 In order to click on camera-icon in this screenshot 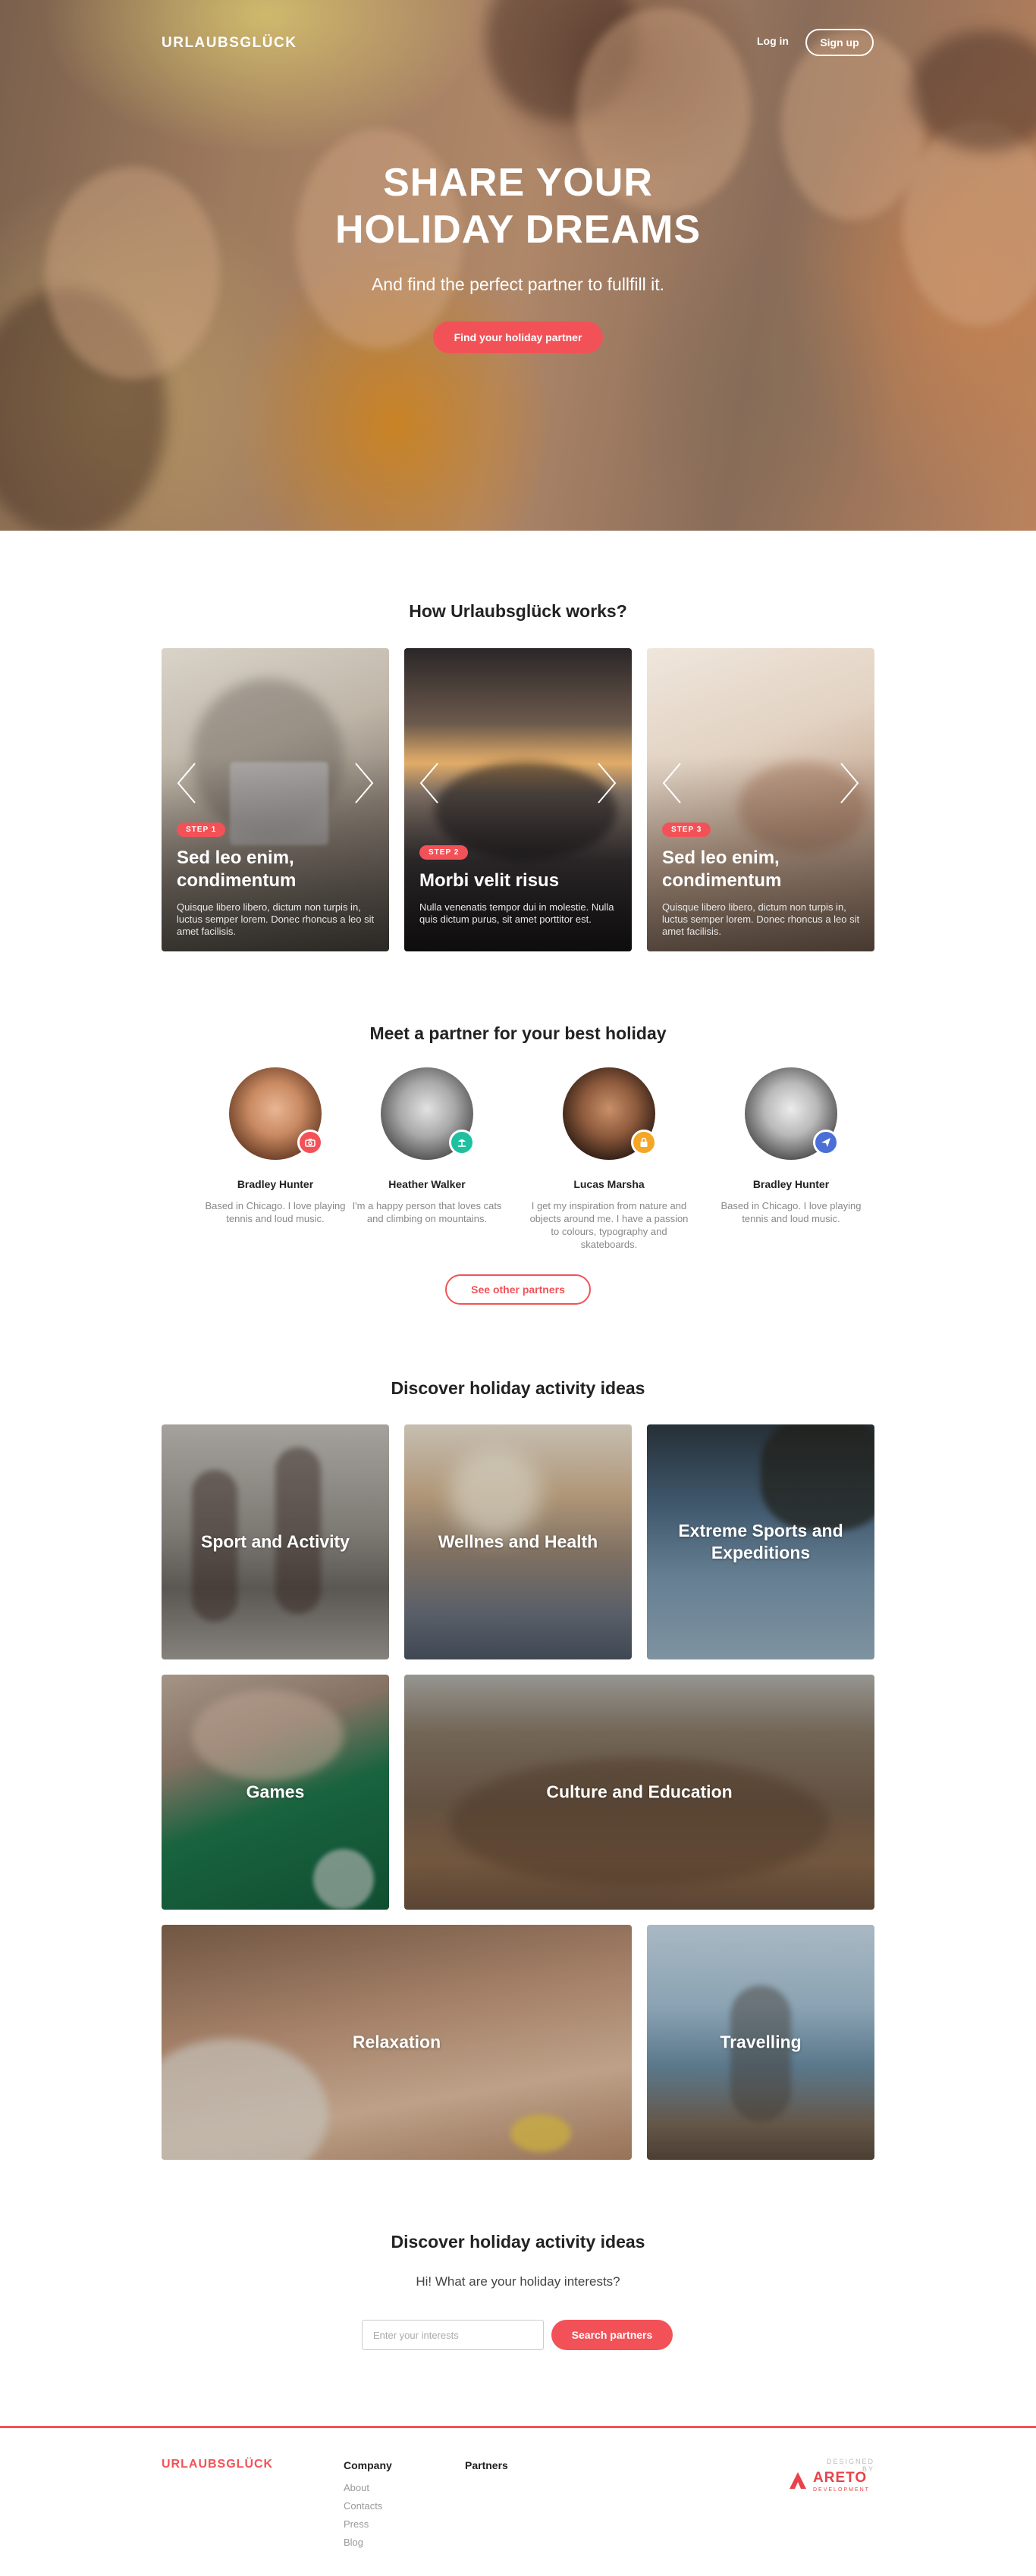, I will do `click(310, 1143)`.